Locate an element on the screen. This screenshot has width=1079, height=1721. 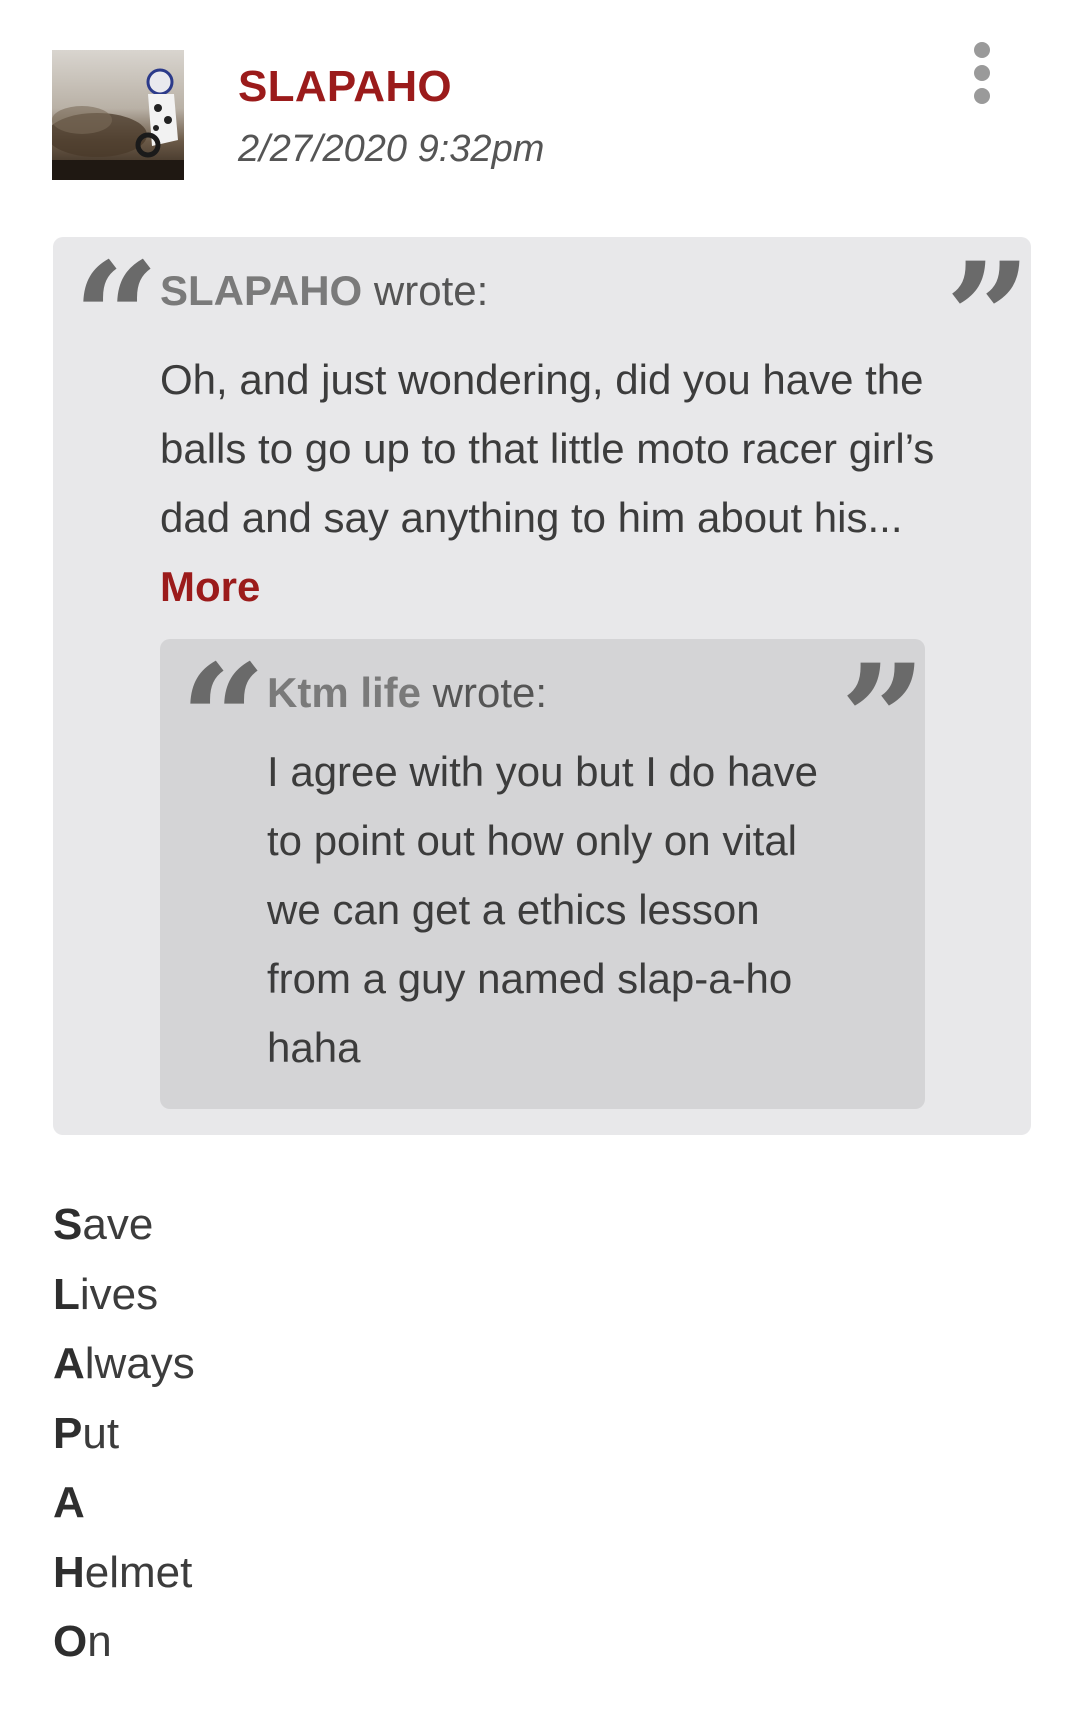
signature-line: On is located at coordinates (353, 1642).